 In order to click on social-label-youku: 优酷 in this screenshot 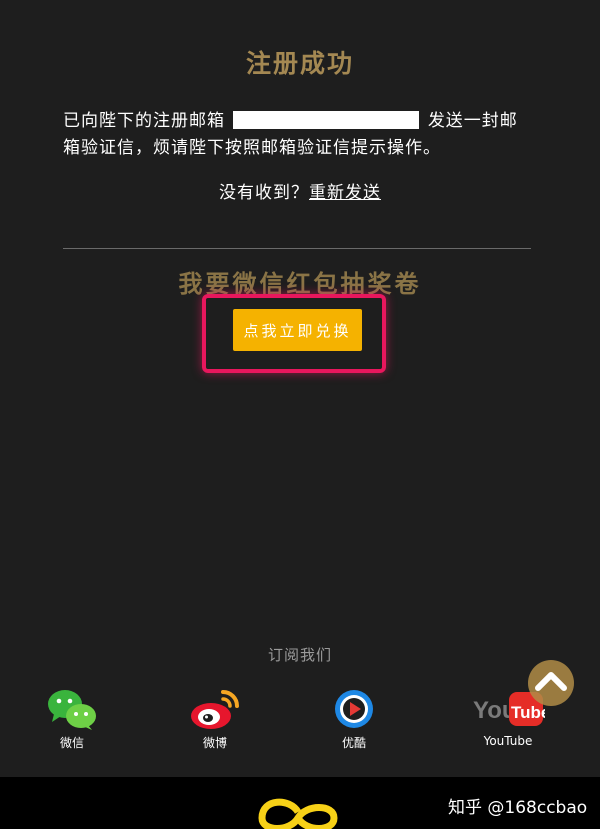, I will do `click(353, 743)`.